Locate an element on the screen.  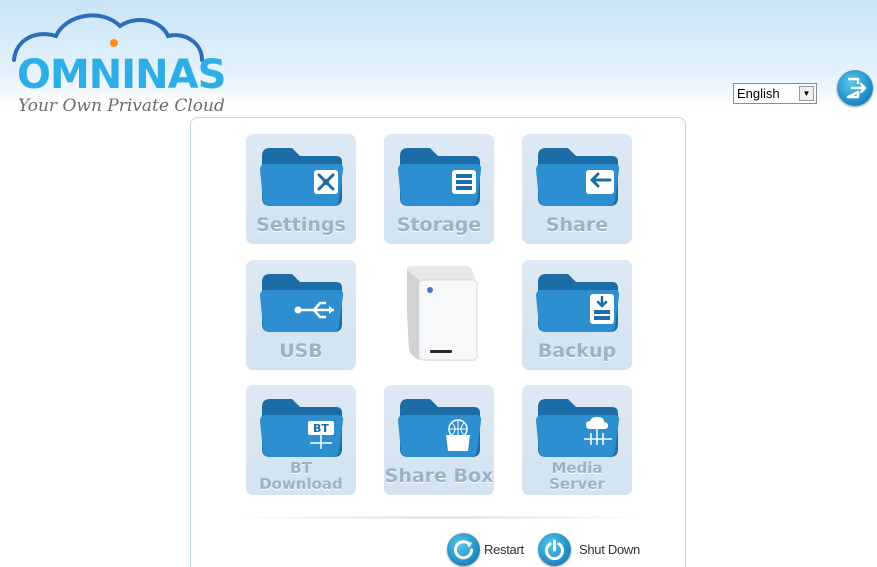
tile-bt-download-label: BT Download is located at coordinates (301, 476).